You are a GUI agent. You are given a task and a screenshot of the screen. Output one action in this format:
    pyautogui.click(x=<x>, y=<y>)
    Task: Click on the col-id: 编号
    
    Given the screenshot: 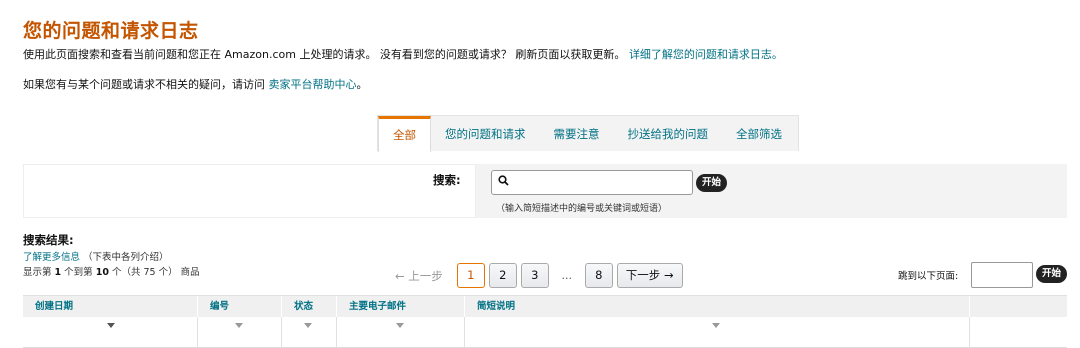 What is the action you would take?
    pyautogui.click(x=240, y=307)
    